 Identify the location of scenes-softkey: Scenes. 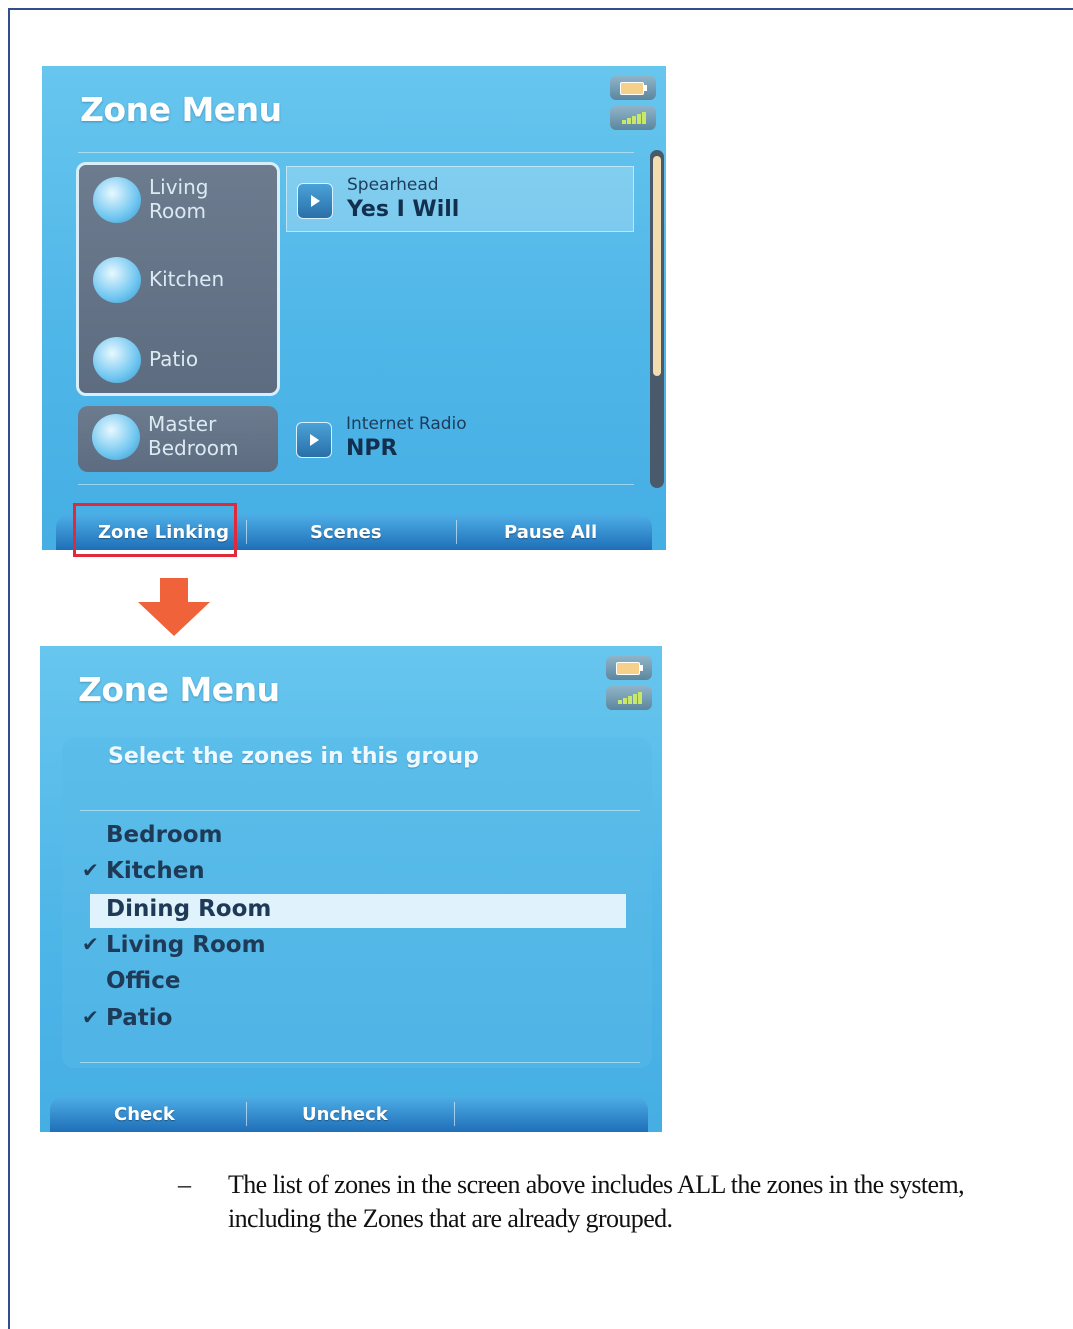
(346, 532).